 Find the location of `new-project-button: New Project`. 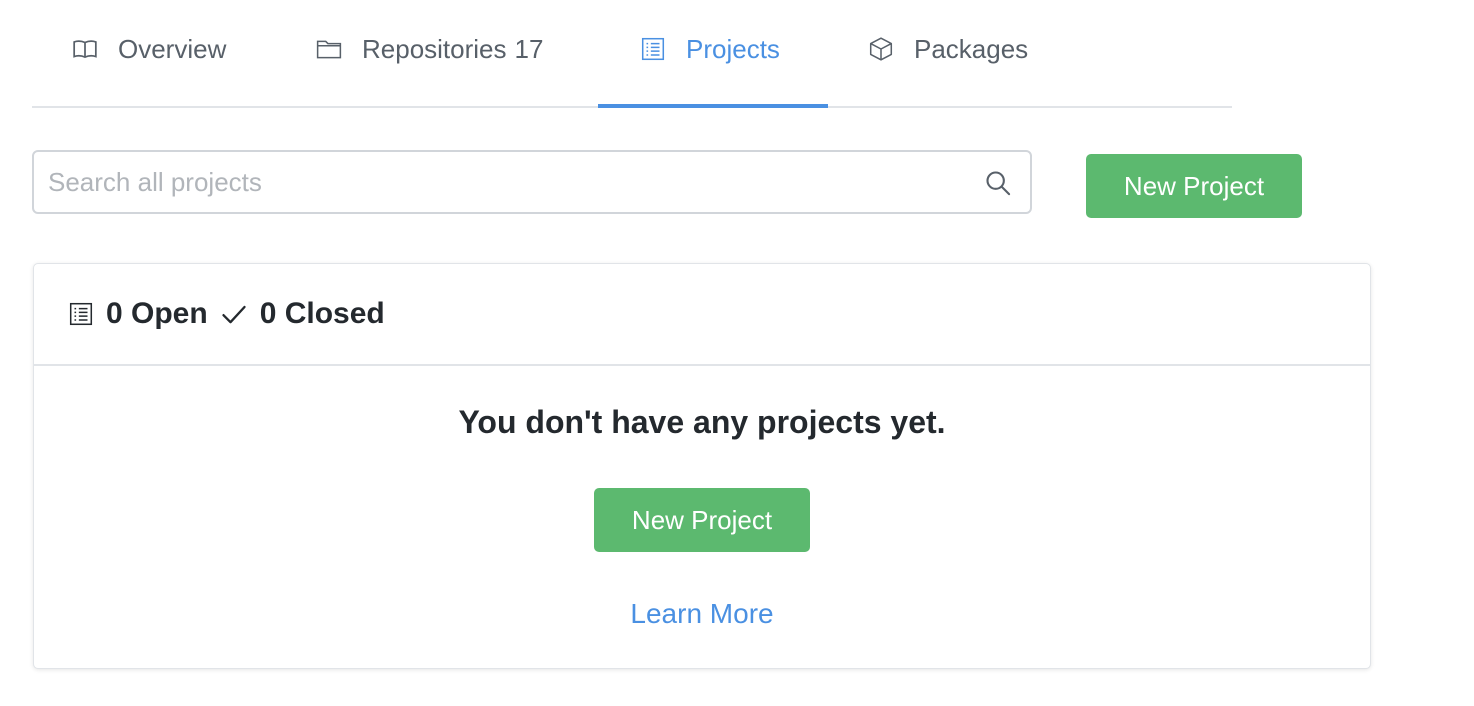

new-project-button: New Project is located at coordinates (1194, 186).